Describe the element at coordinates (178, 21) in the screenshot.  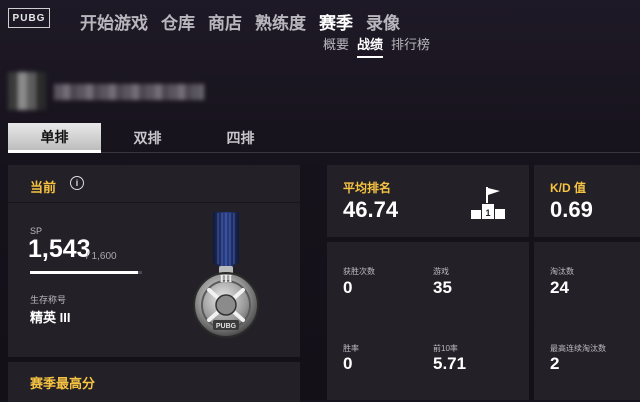
I see `nav-inventory: 仓库` at that location.